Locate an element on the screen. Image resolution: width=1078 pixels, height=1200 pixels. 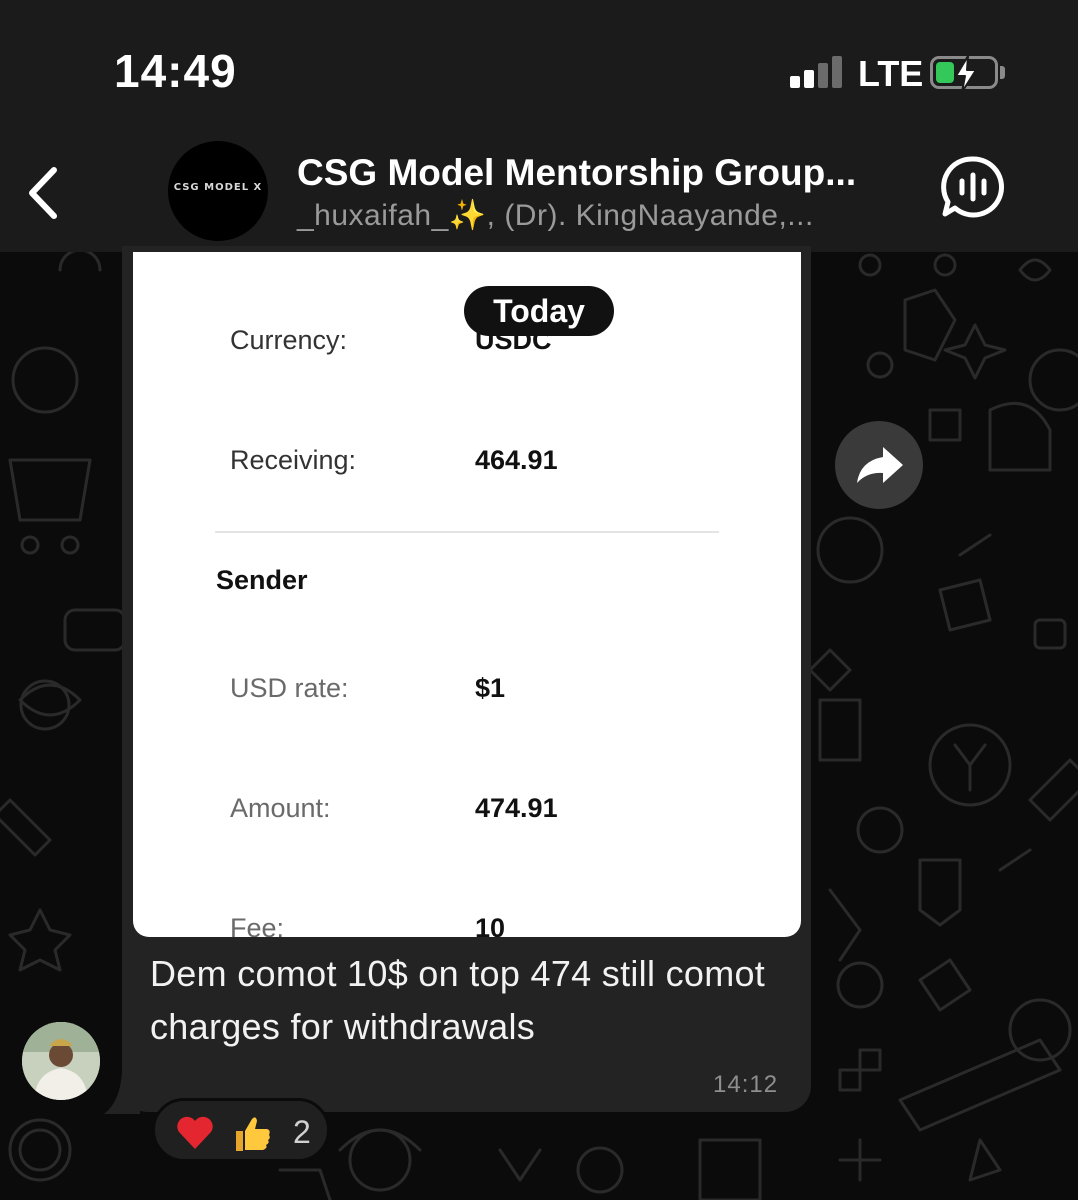
status-time: 14:49 is located at coordinates (175, 71).